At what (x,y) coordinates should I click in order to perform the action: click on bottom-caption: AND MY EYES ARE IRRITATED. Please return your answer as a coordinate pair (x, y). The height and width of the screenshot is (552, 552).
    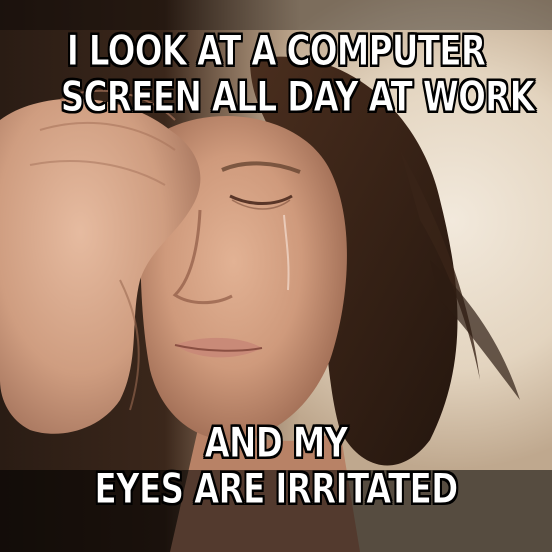
    Looking at the image, I should click on (276, 465).